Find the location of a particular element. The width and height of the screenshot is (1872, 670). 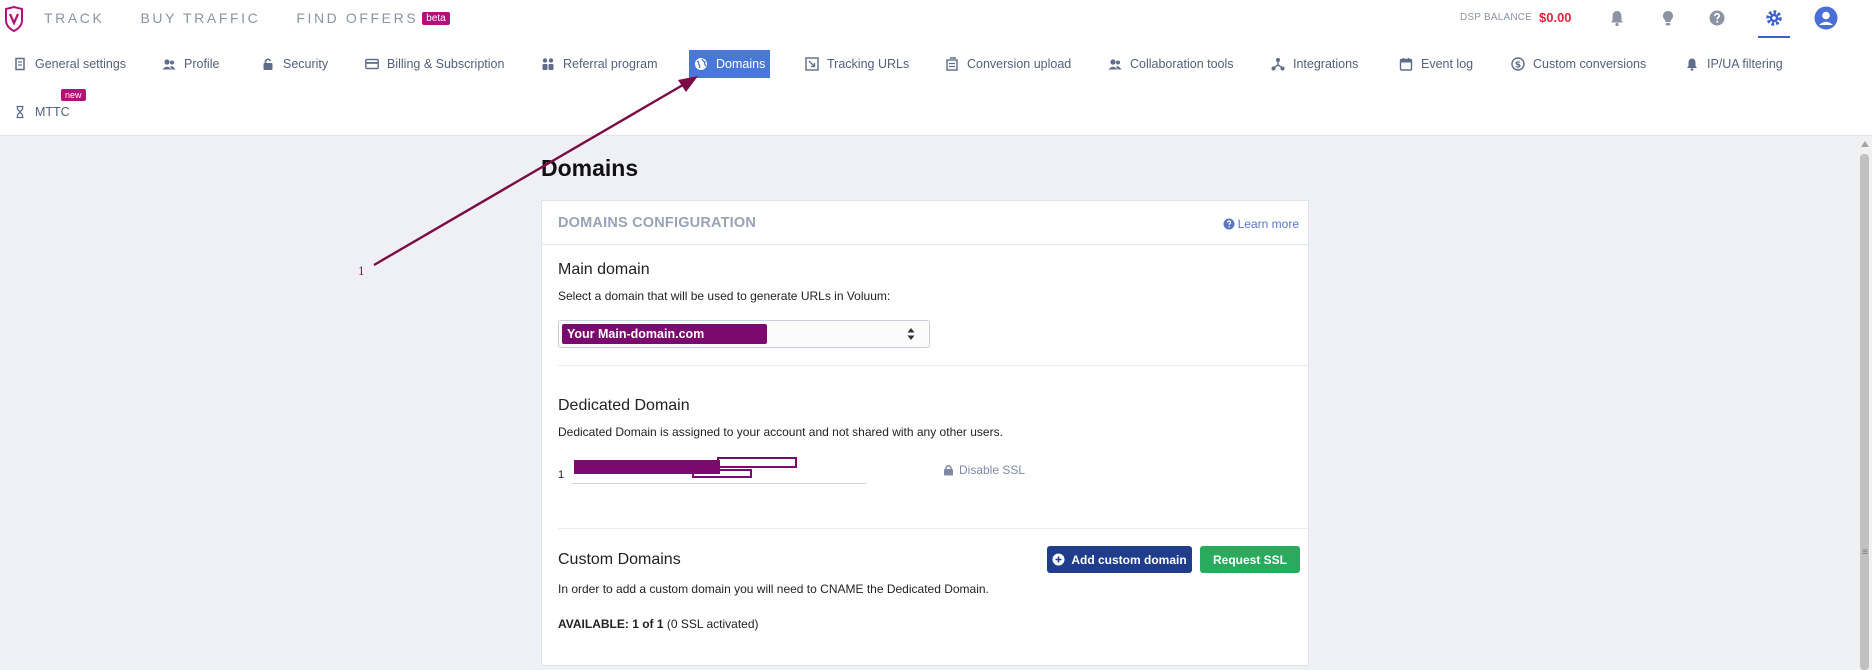

nav-find-offers: FIND OFFERS beta is located at coordinates (373, 18).